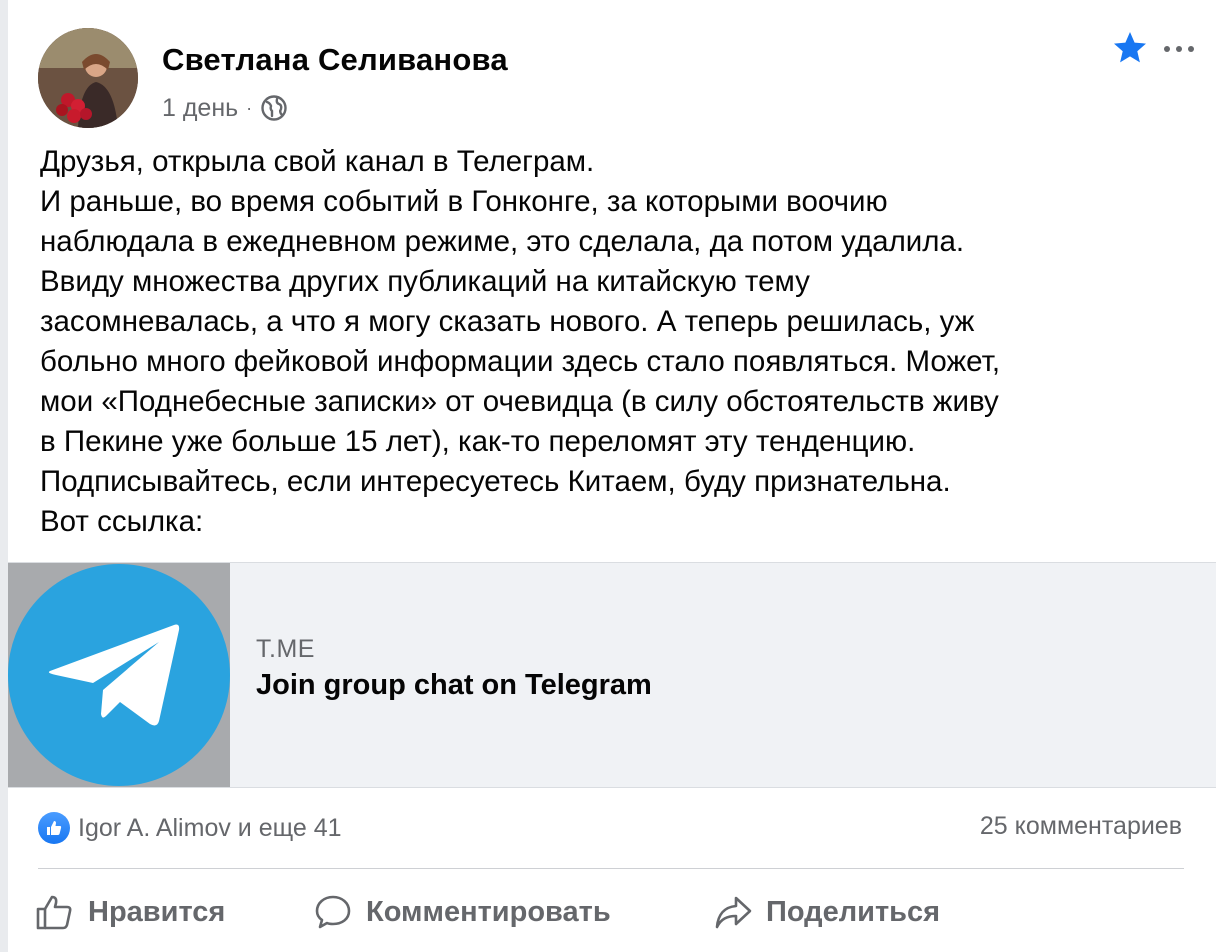 The width and height of the screenshot is (1216, 952). Describe the element at coordinates (54, 828) in the screenshot. I see `like-reaction-icon` at that location.